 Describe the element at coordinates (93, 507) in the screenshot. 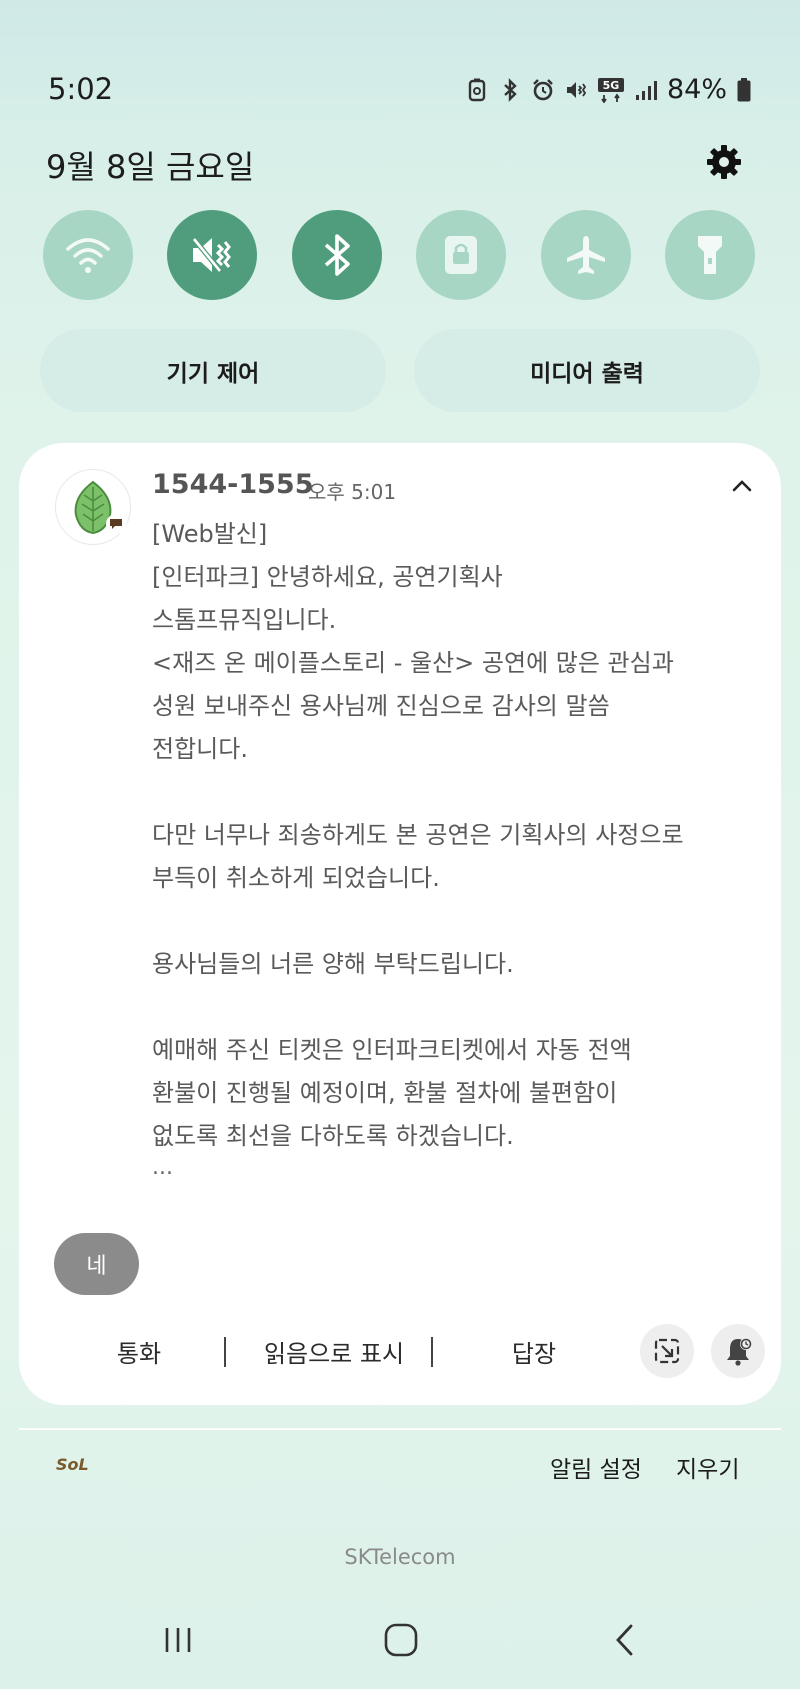

I see `messages-app-icon` at that location.